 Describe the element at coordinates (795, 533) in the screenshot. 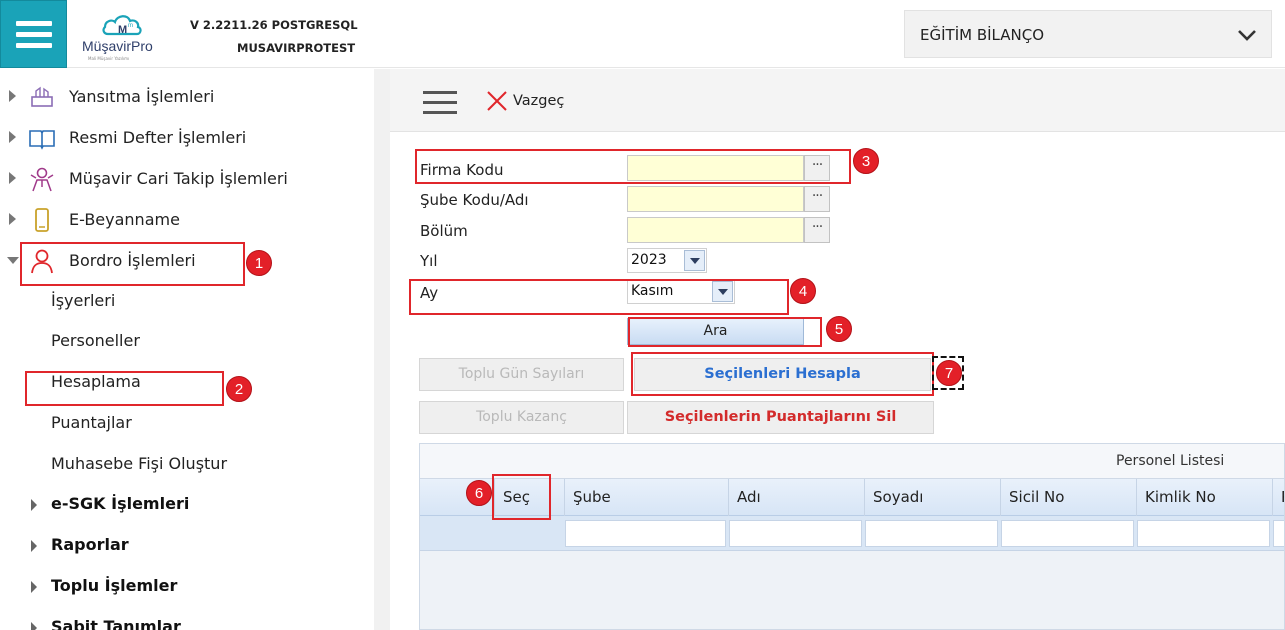

I see `filter-adi-input` at that location.